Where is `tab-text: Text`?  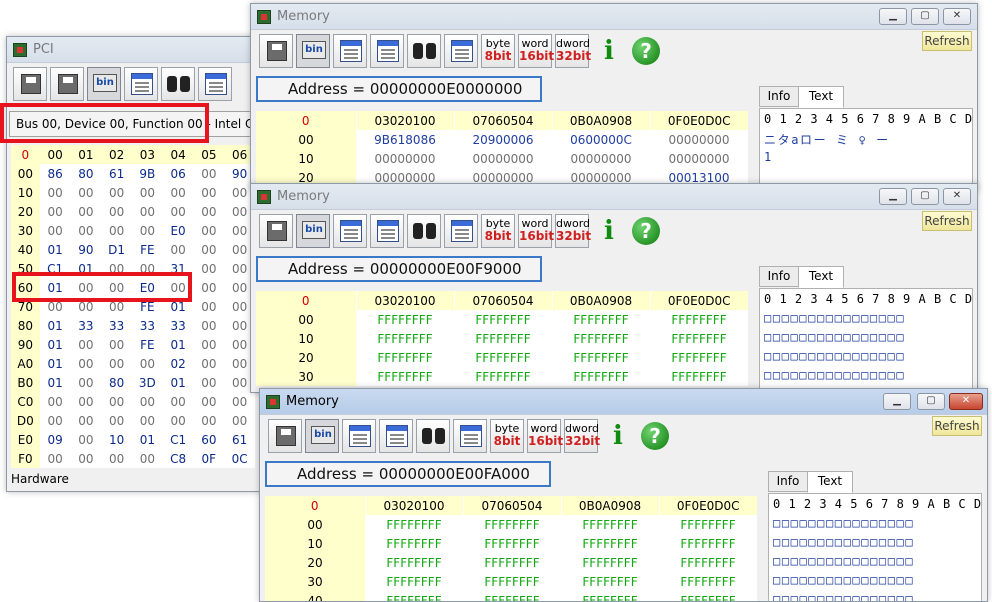
tab-text: Text is located at coordinates (830, 482).